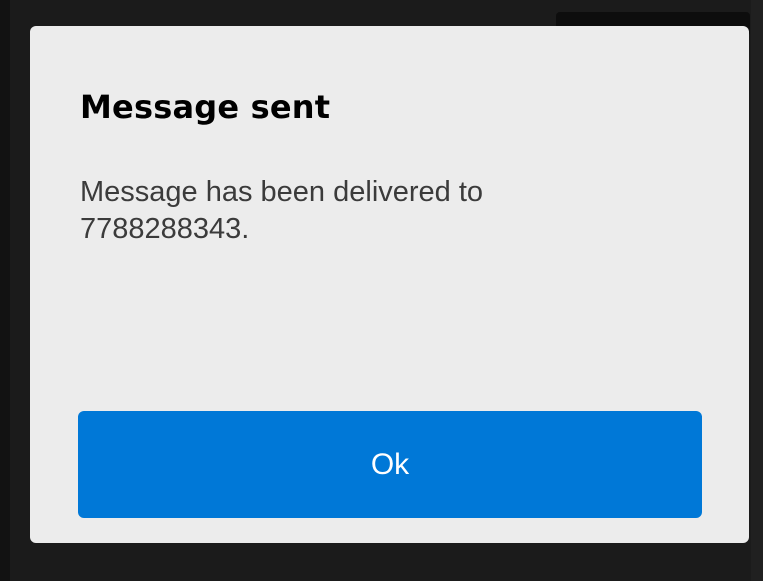 The height and width of the screenshot is (581, 763). What do you see at coordinates (5, 290) in the screenshot?
I see `backdrop-left-edge` at bounding box center [5, 290].